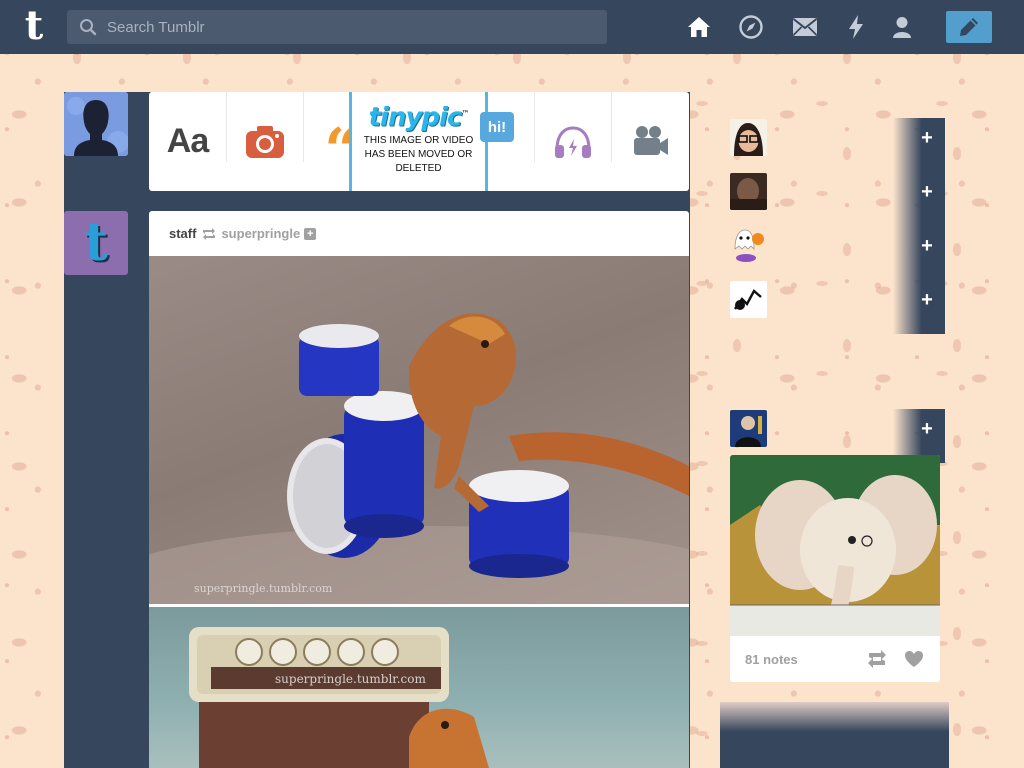  I want to click on recommended-blog-2: +, so click(837, 199).